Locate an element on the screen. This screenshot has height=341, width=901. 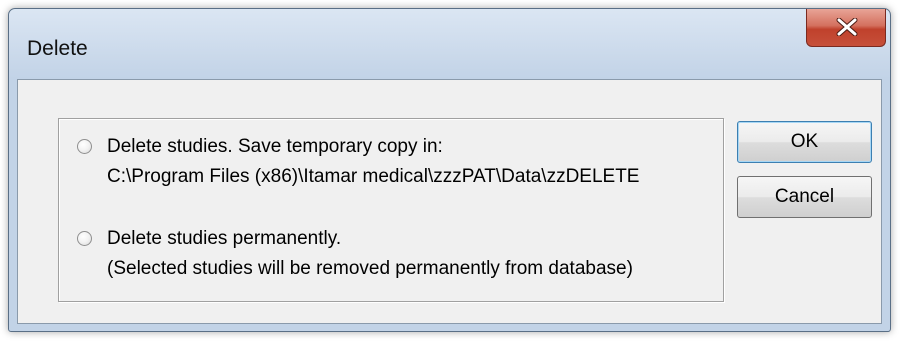
option-save-temporary-label: Delete studies. Save temporary copy in: is located at coordinates (275, 147).